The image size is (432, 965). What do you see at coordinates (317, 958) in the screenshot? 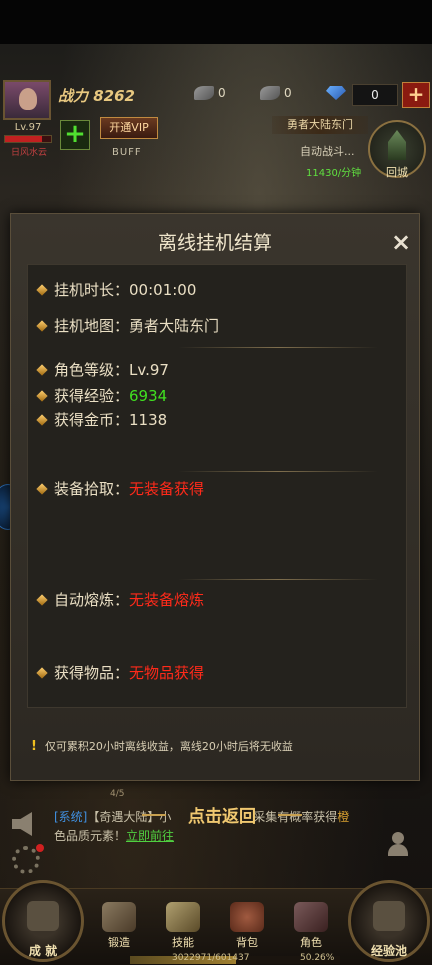
I see `exp-progress-percent: 50.26%` at bounding box center [317, 958].